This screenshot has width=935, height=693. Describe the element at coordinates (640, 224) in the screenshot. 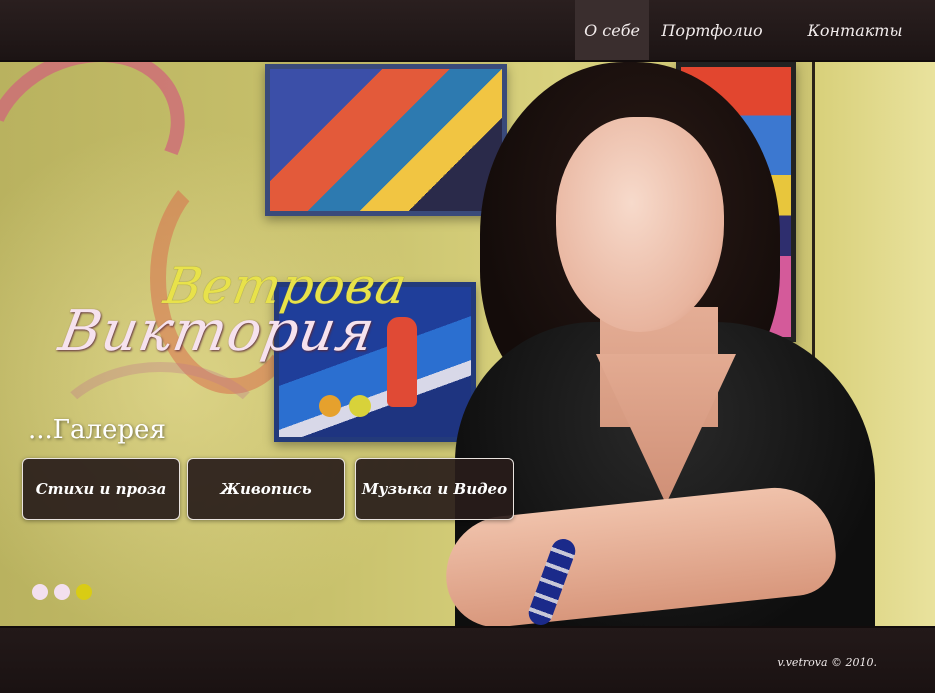

I see `portrait-face` at that location.